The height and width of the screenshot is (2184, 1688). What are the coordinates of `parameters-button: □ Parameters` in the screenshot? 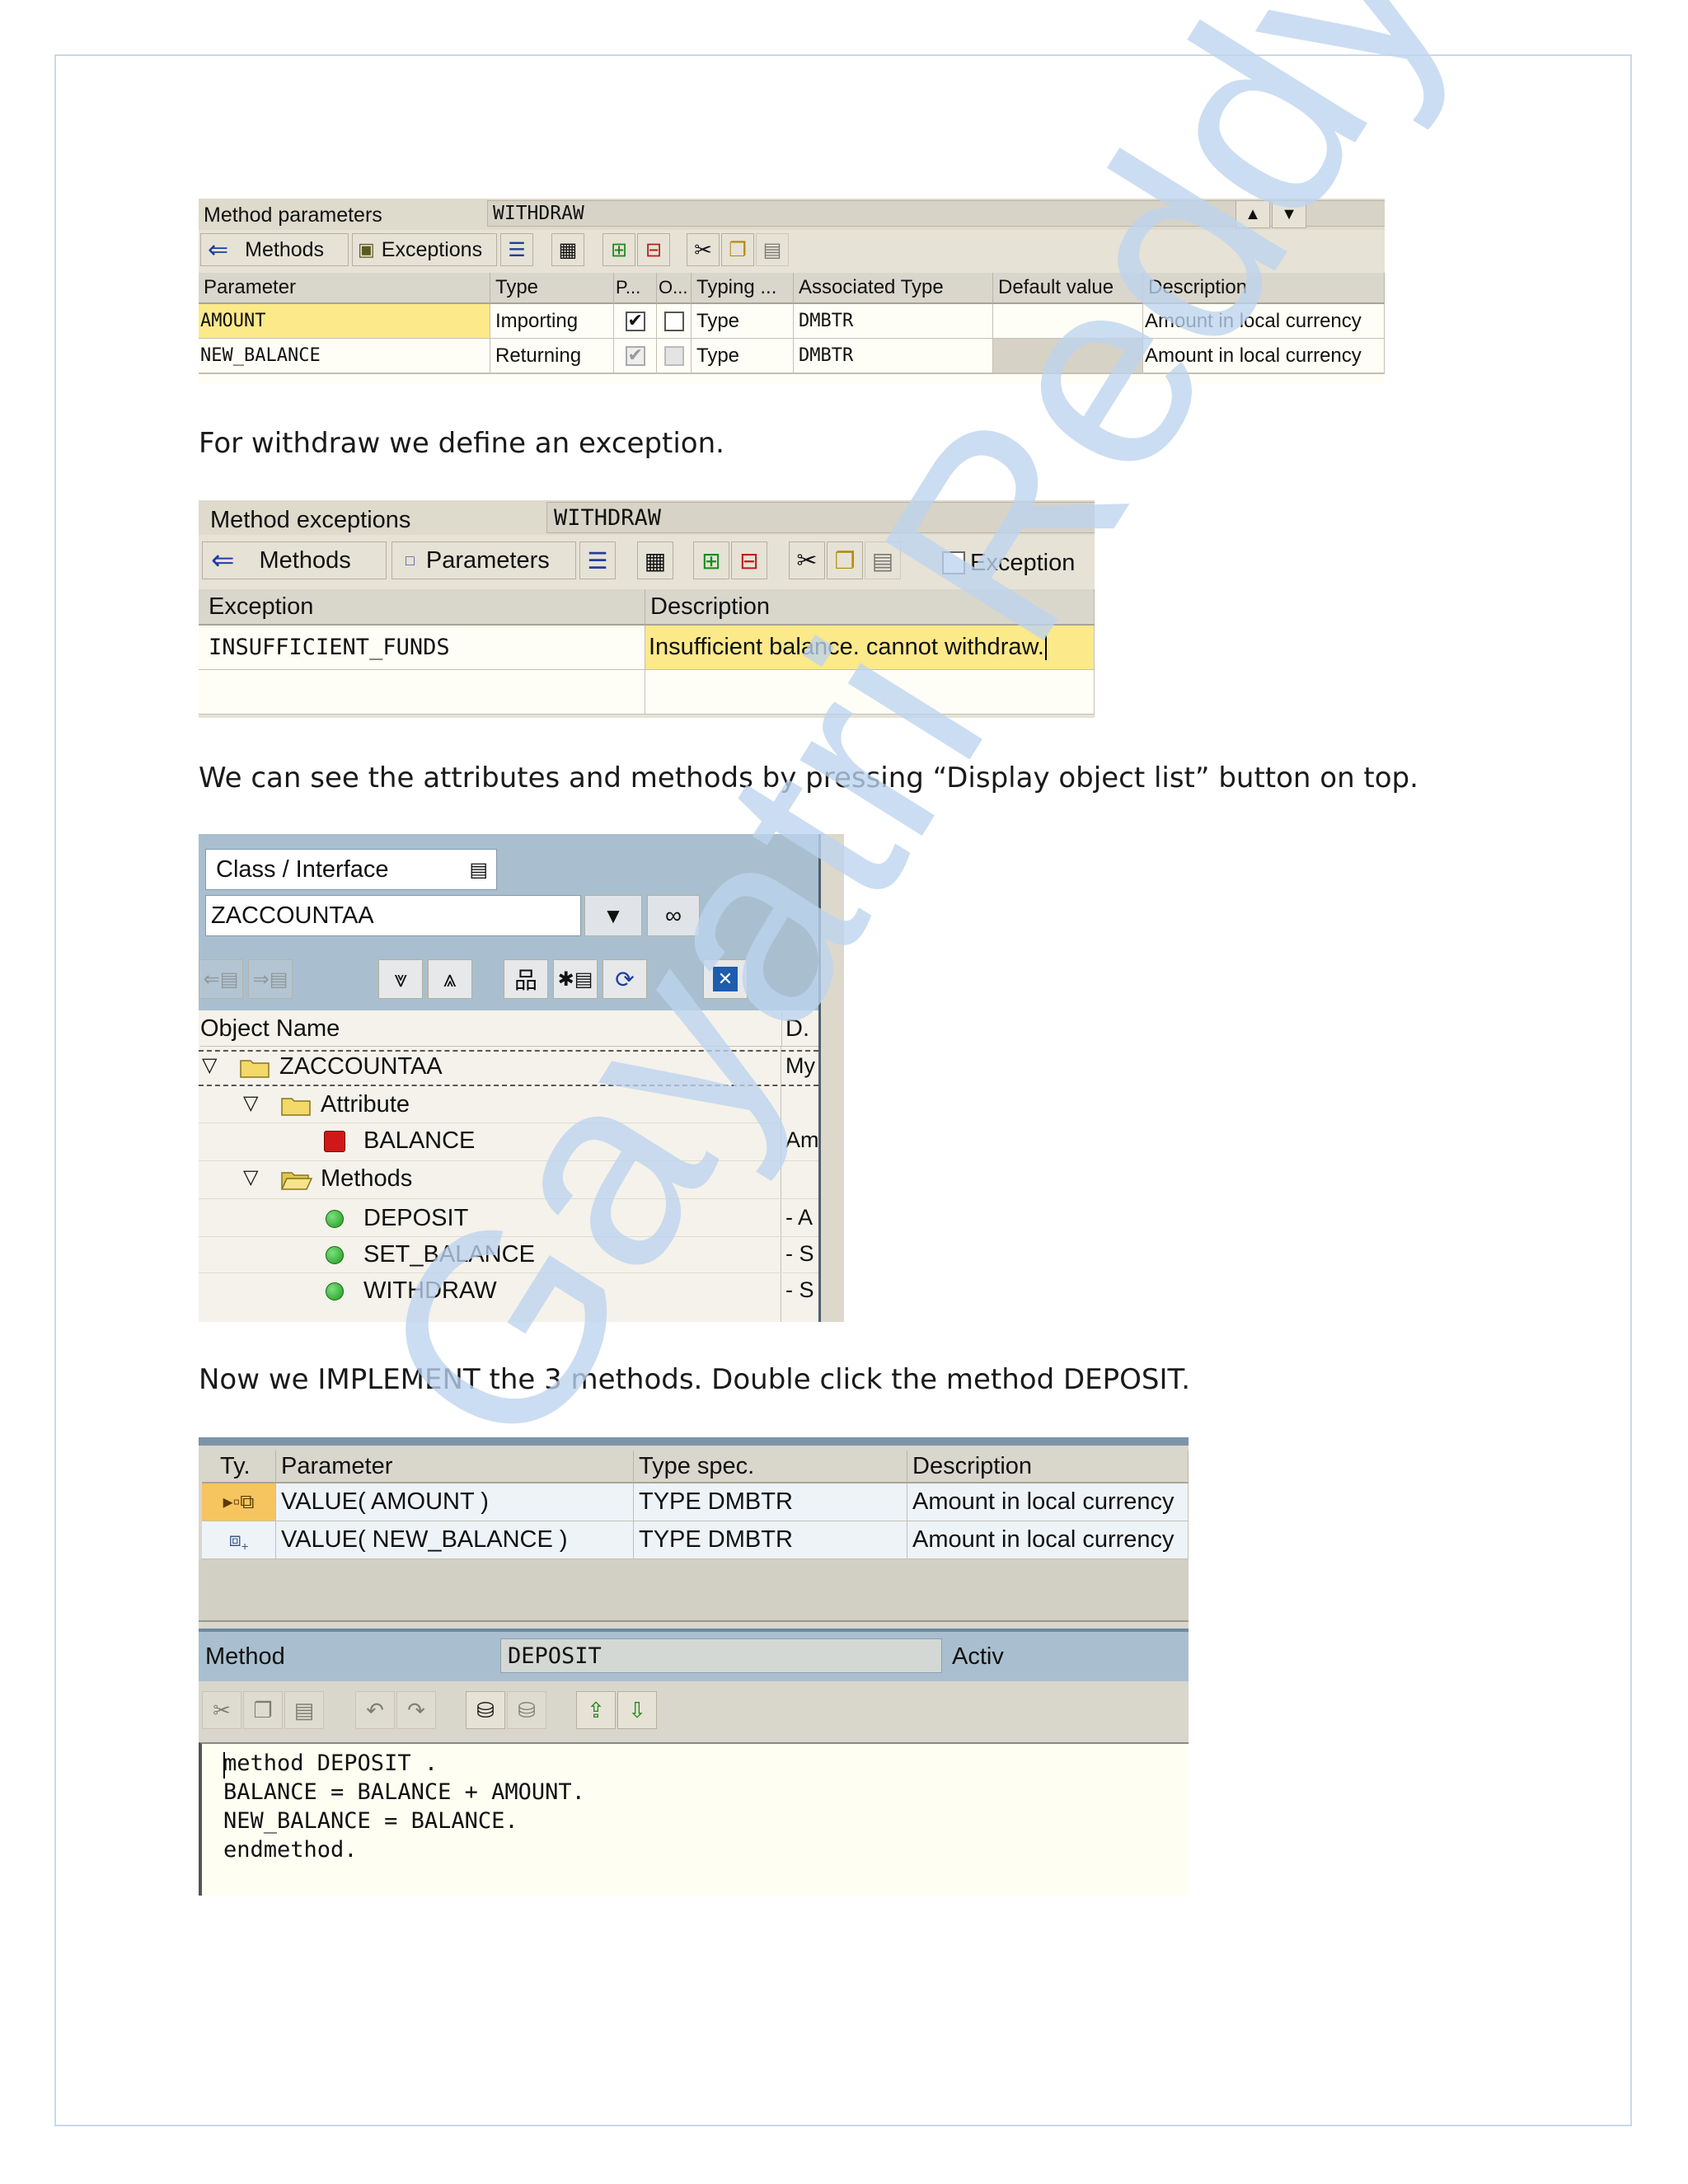 It's located at (484, 560).